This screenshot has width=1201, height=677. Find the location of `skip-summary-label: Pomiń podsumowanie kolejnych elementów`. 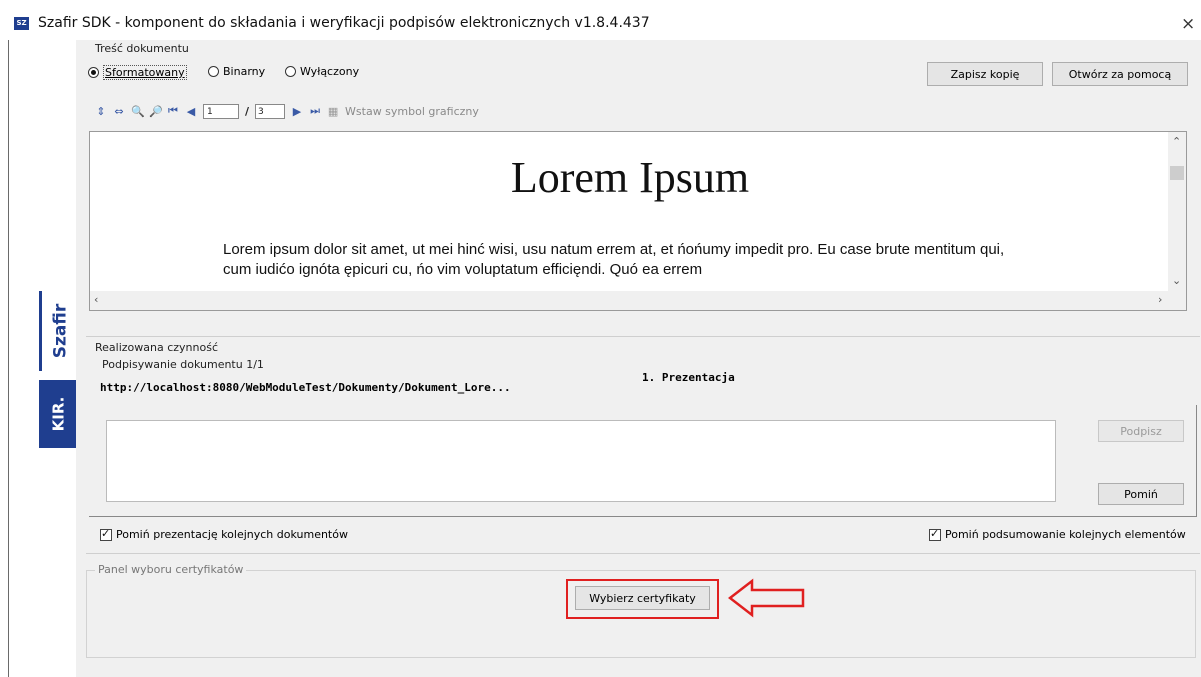

skip-summary-label: Pomiń podsumowanie kolejnych elementów is located at coordinates (1065, 534).